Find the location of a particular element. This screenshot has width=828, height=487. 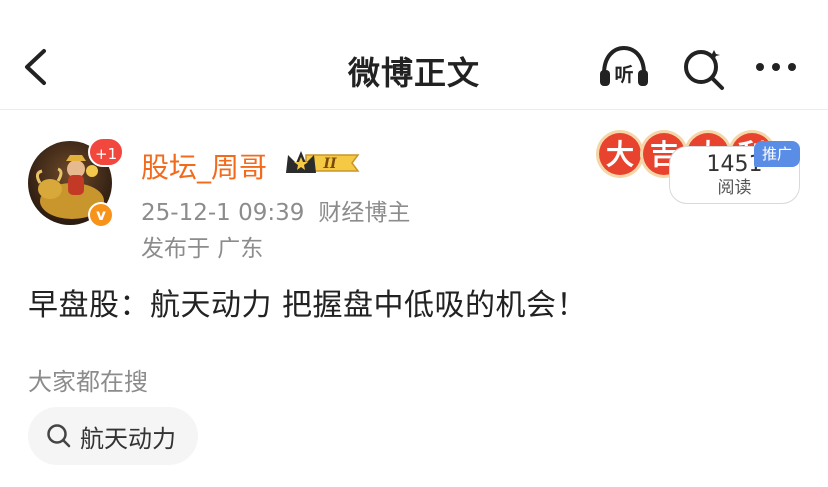

post-timestamp: 25-12-1 09:39 is located at coordinates (223, 213).